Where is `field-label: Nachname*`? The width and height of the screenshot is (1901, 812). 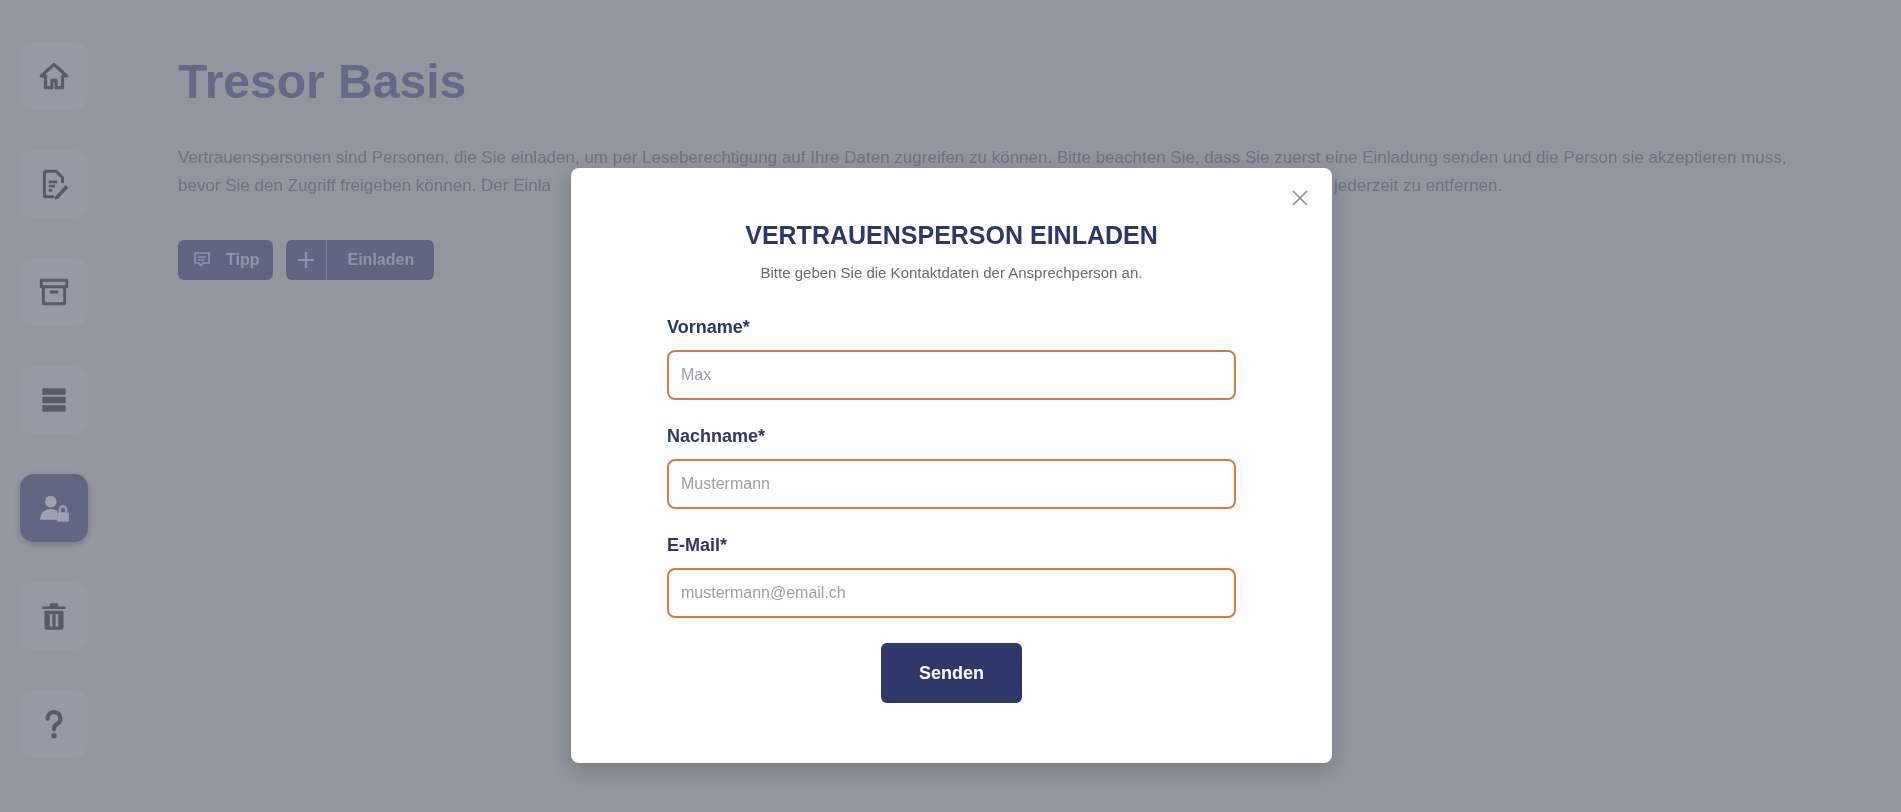
field-label: Nachname* is located at coordinates (717, 436).